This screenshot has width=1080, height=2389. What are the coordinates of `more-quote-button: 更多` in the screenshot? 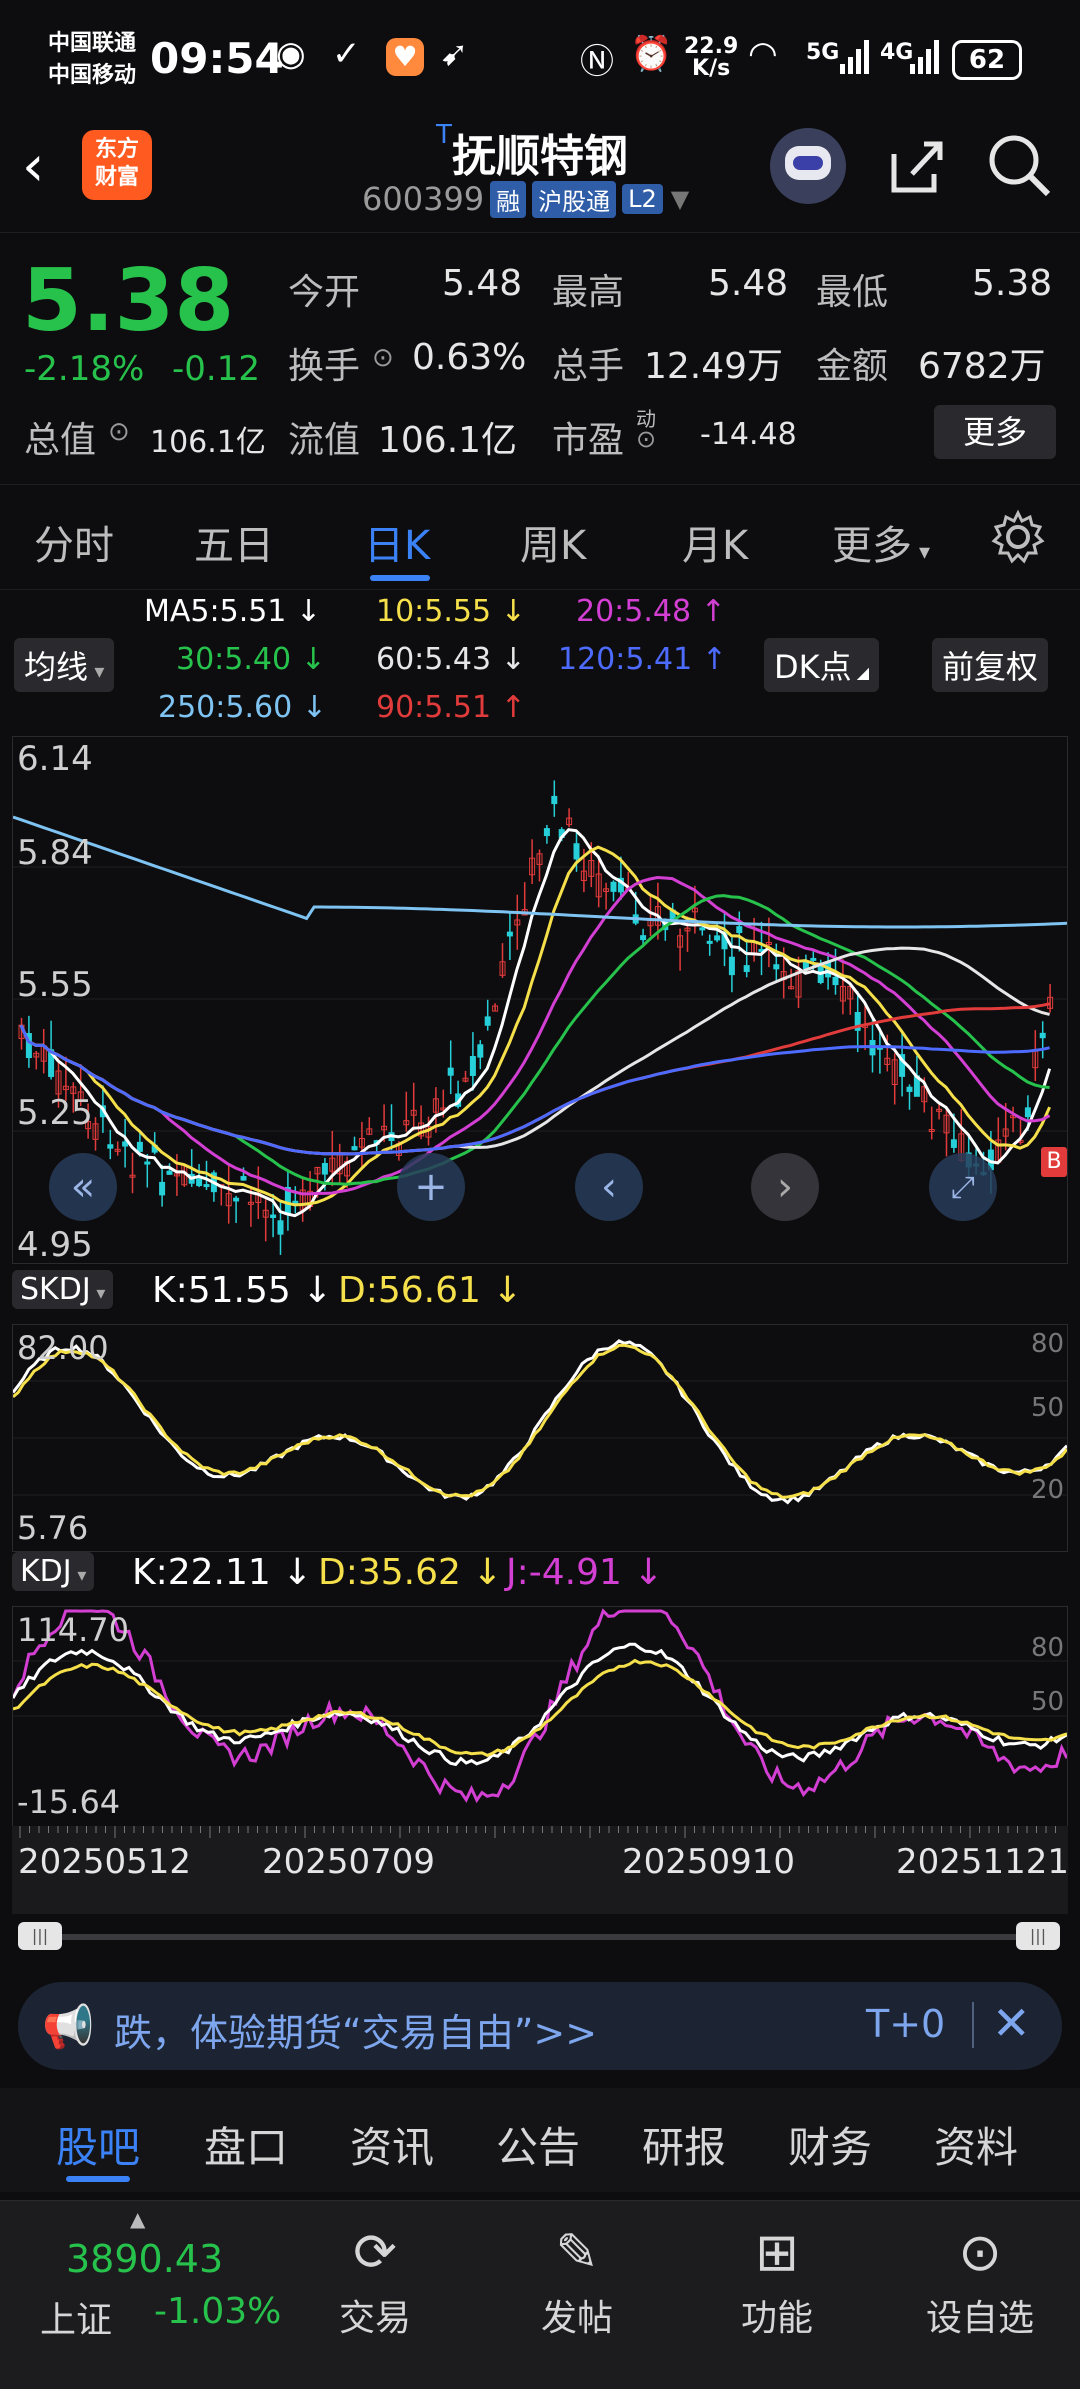 It's located at (995, 432).